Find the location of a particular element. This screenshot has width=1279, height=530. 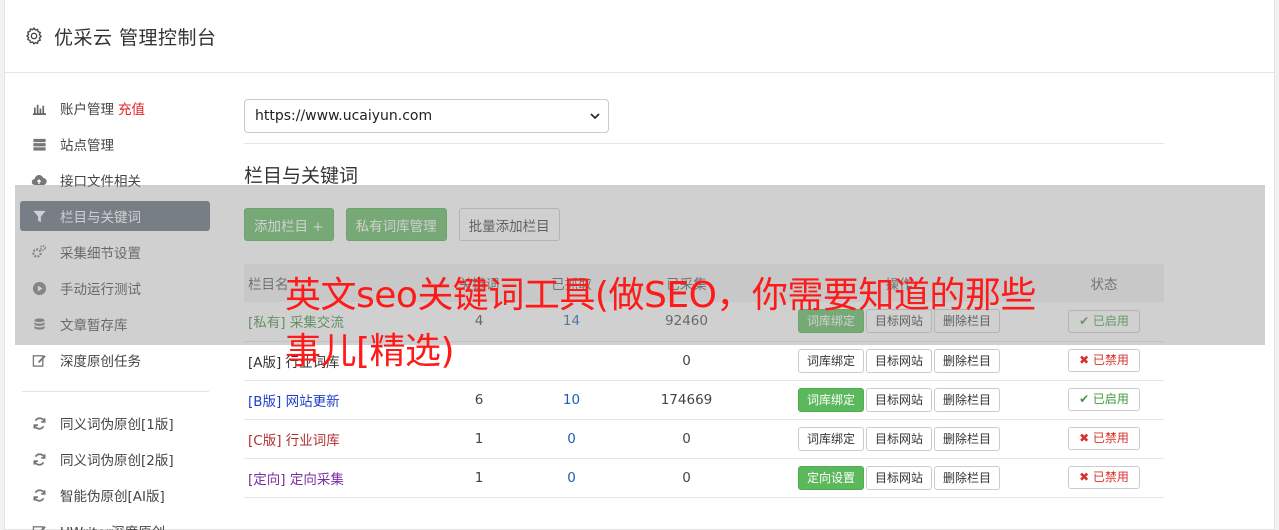

cell-name: [C版] 行业词库 is located at coordinates (339, 438).